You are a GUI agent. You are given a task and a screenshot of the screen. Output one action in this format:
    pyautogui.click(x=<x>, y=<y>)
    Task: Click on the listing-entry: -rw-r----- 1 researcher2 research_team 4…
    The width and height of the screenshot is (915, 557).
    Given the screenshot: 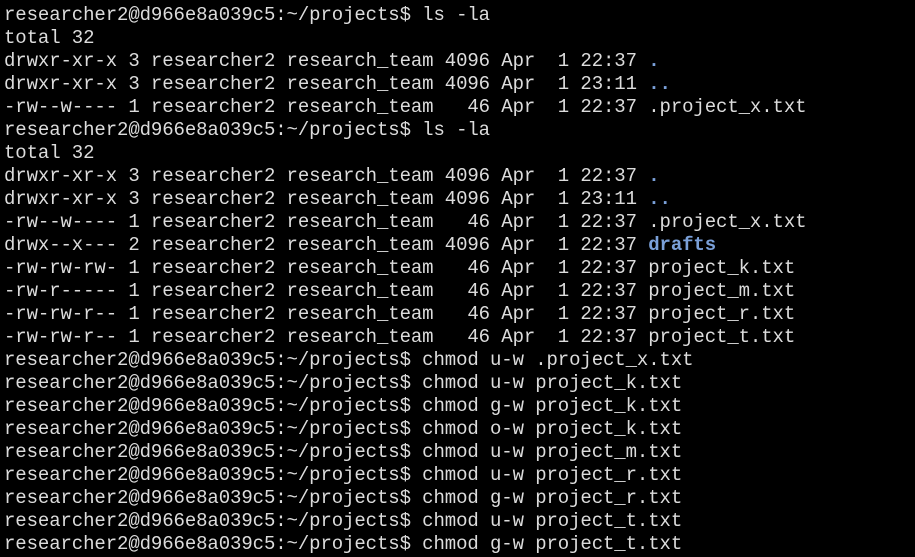 What is the action you would take?
    pyautogui.click(x=459, y=291)
    